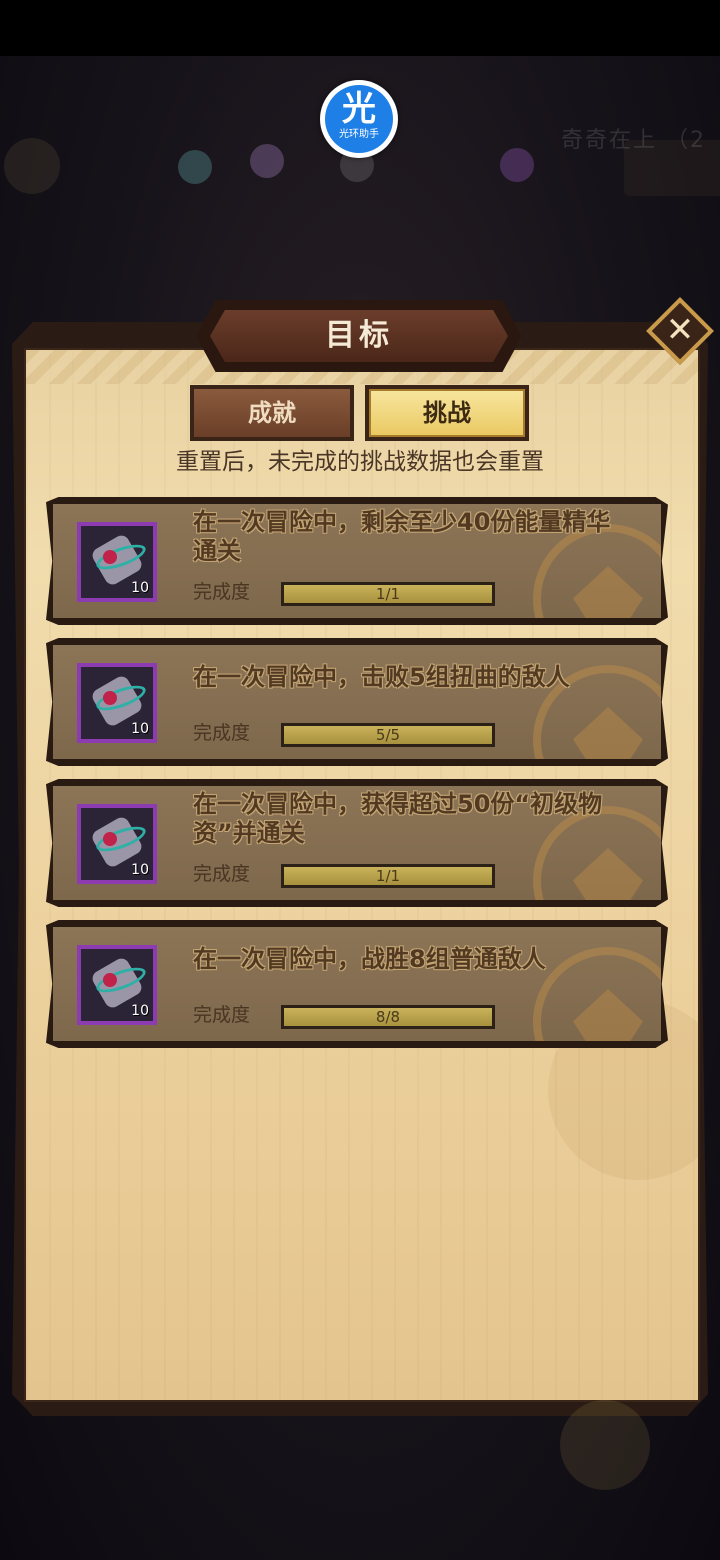  I want to click on tab-challenges: 挑战, so click(447, 413).